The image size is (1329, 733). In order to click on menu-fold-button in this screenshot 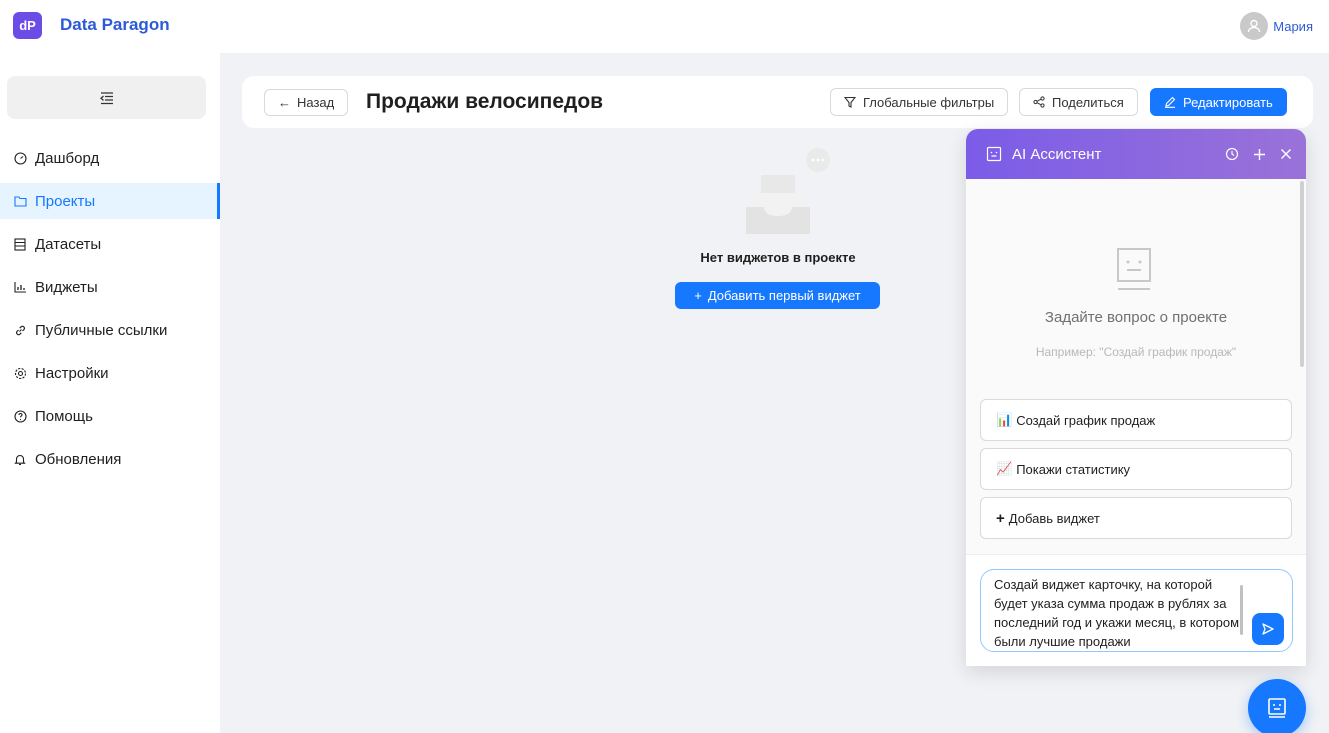, I will do `click(106, 97)`.